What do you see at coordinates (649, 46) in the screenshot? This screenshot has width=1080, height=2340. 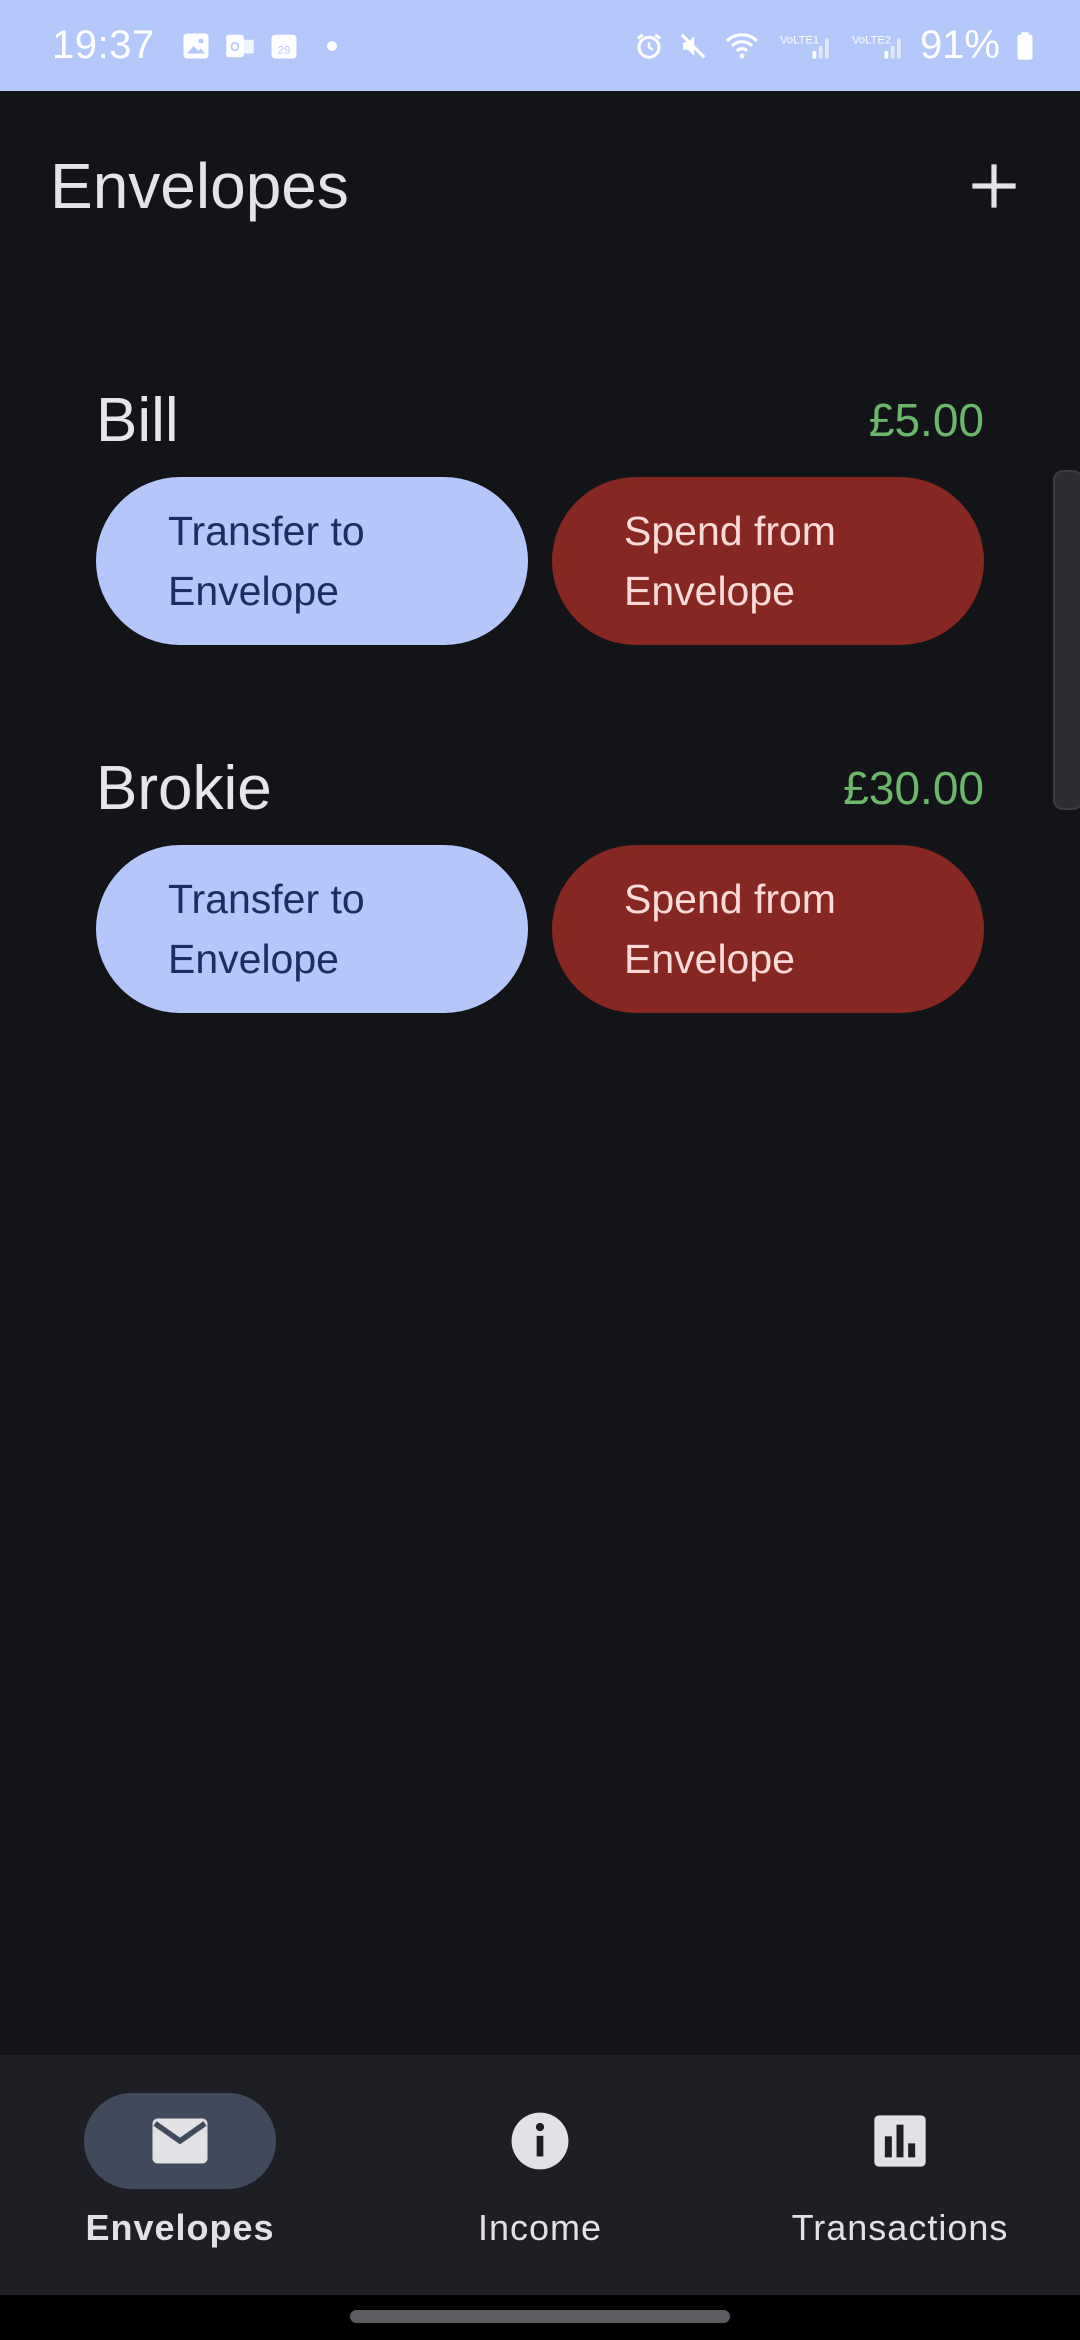 I see `alarm-icon` at bounding box center [649, 46].